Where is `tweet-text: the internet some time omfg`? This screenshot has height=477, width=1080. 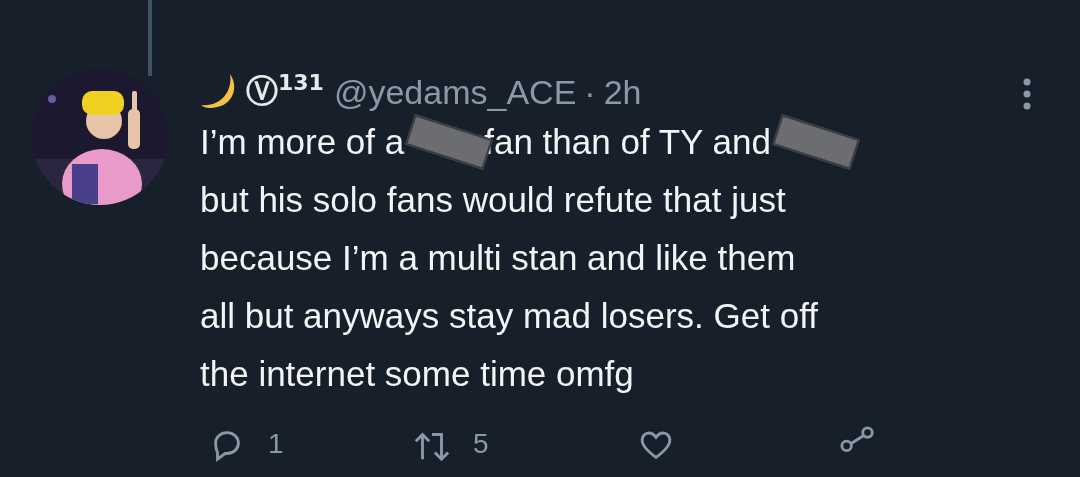 tweet-text: the internet some time omfg is located at coordinates (417, 374).